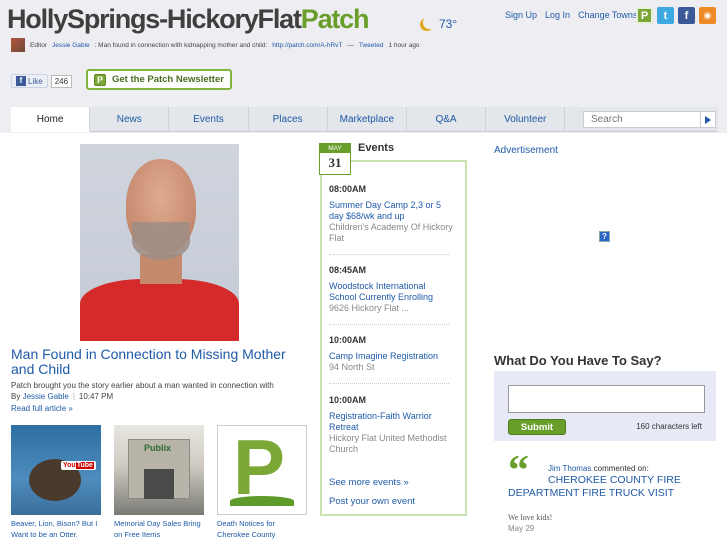 Image resolution: width=727 pixels, height=545 pixels. I want to click on comment-action: commented on:, so click(621, 468).